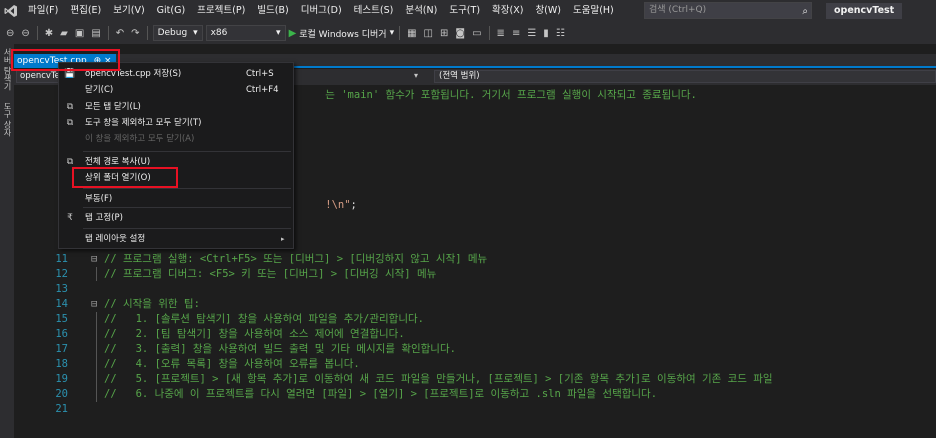  What do you see at coordinates (475, 409) in the screenshot?
I see `code-line: 21` at bounding box center [475, 409].